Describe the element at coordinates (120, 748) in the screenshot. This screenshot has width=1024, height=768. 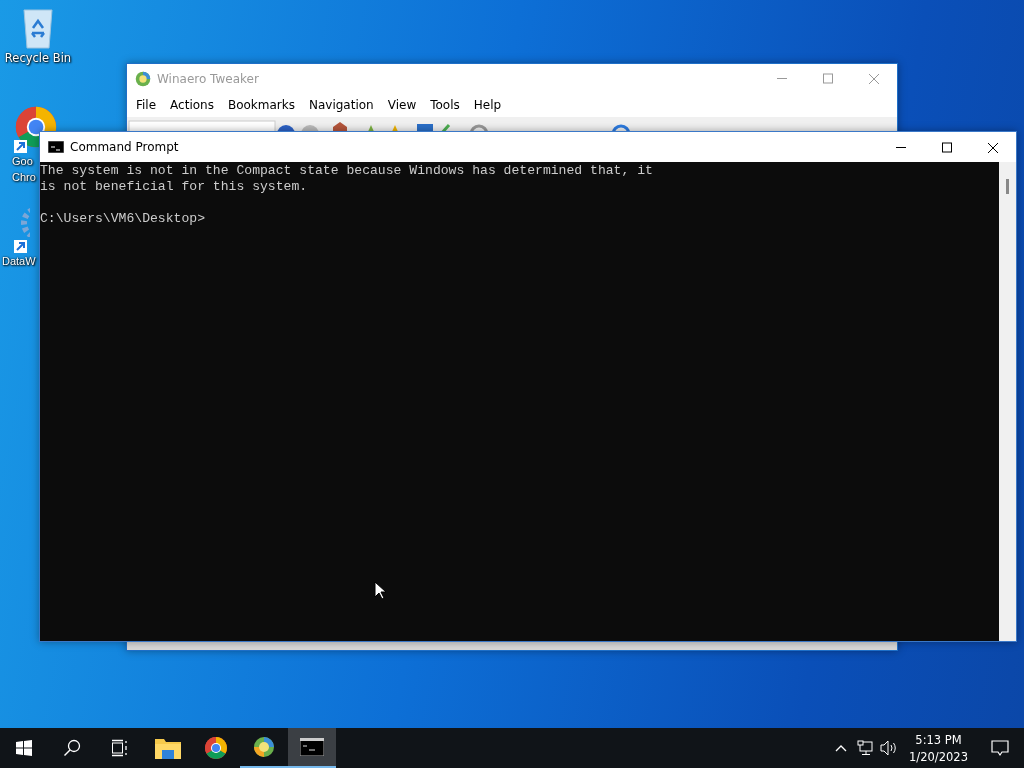
I see `task-view-icon` at that location.